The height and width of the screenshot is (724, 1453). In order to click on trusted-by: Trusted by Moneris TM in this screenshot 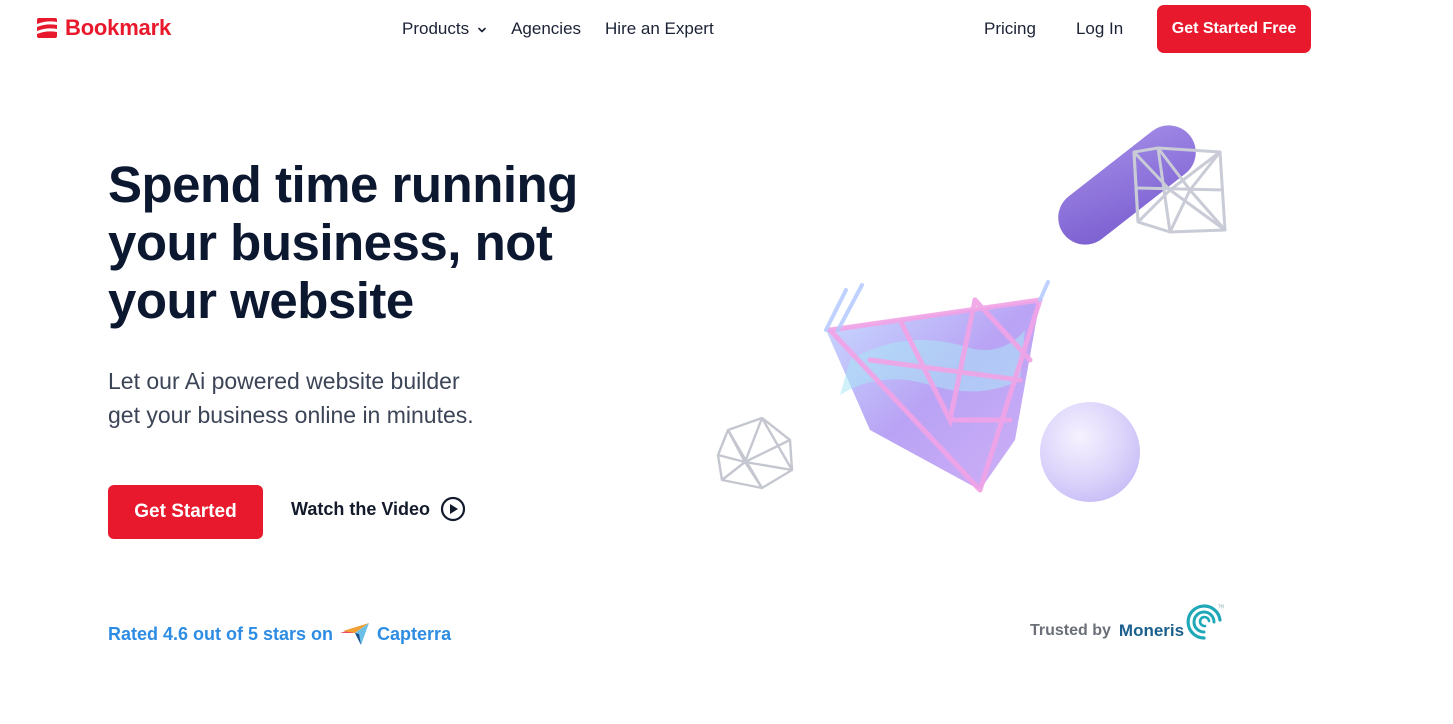, I will do `click(1128, 623)`.